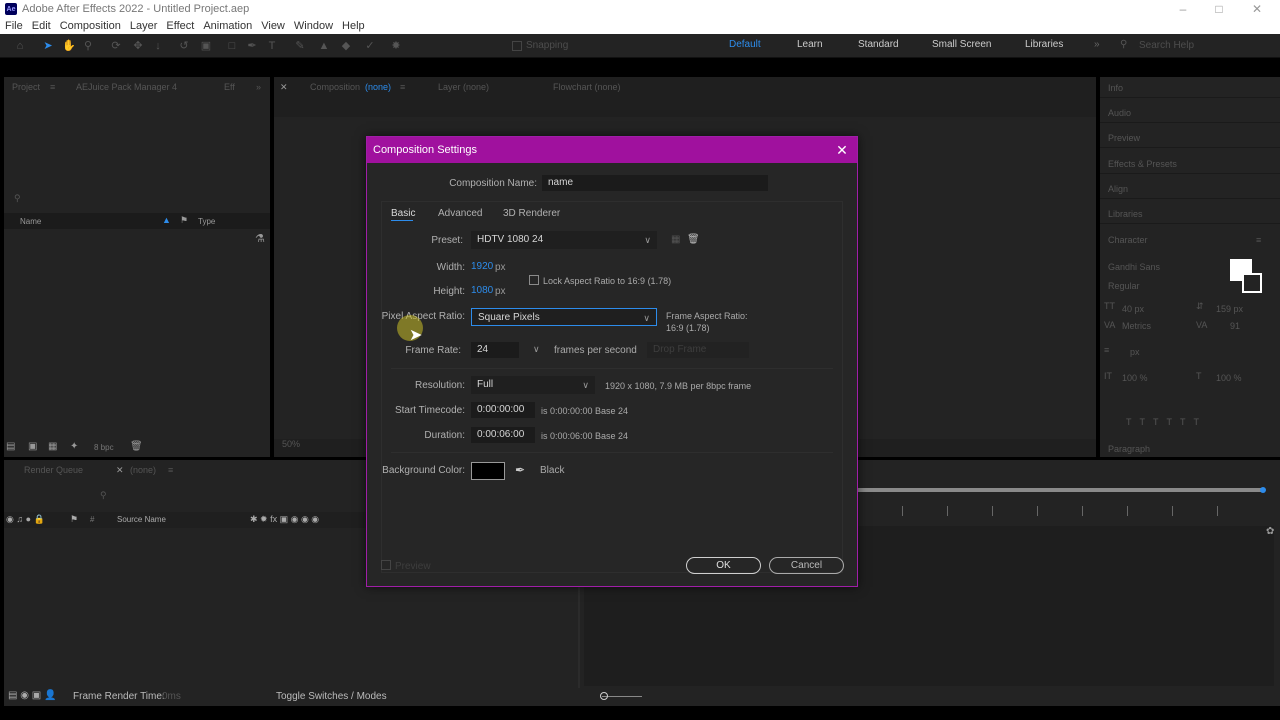  What do you see at coordinates (17, 198) in the screenshot?
I see `project-search-icon: ⚲` at bounding box center [17, 198].